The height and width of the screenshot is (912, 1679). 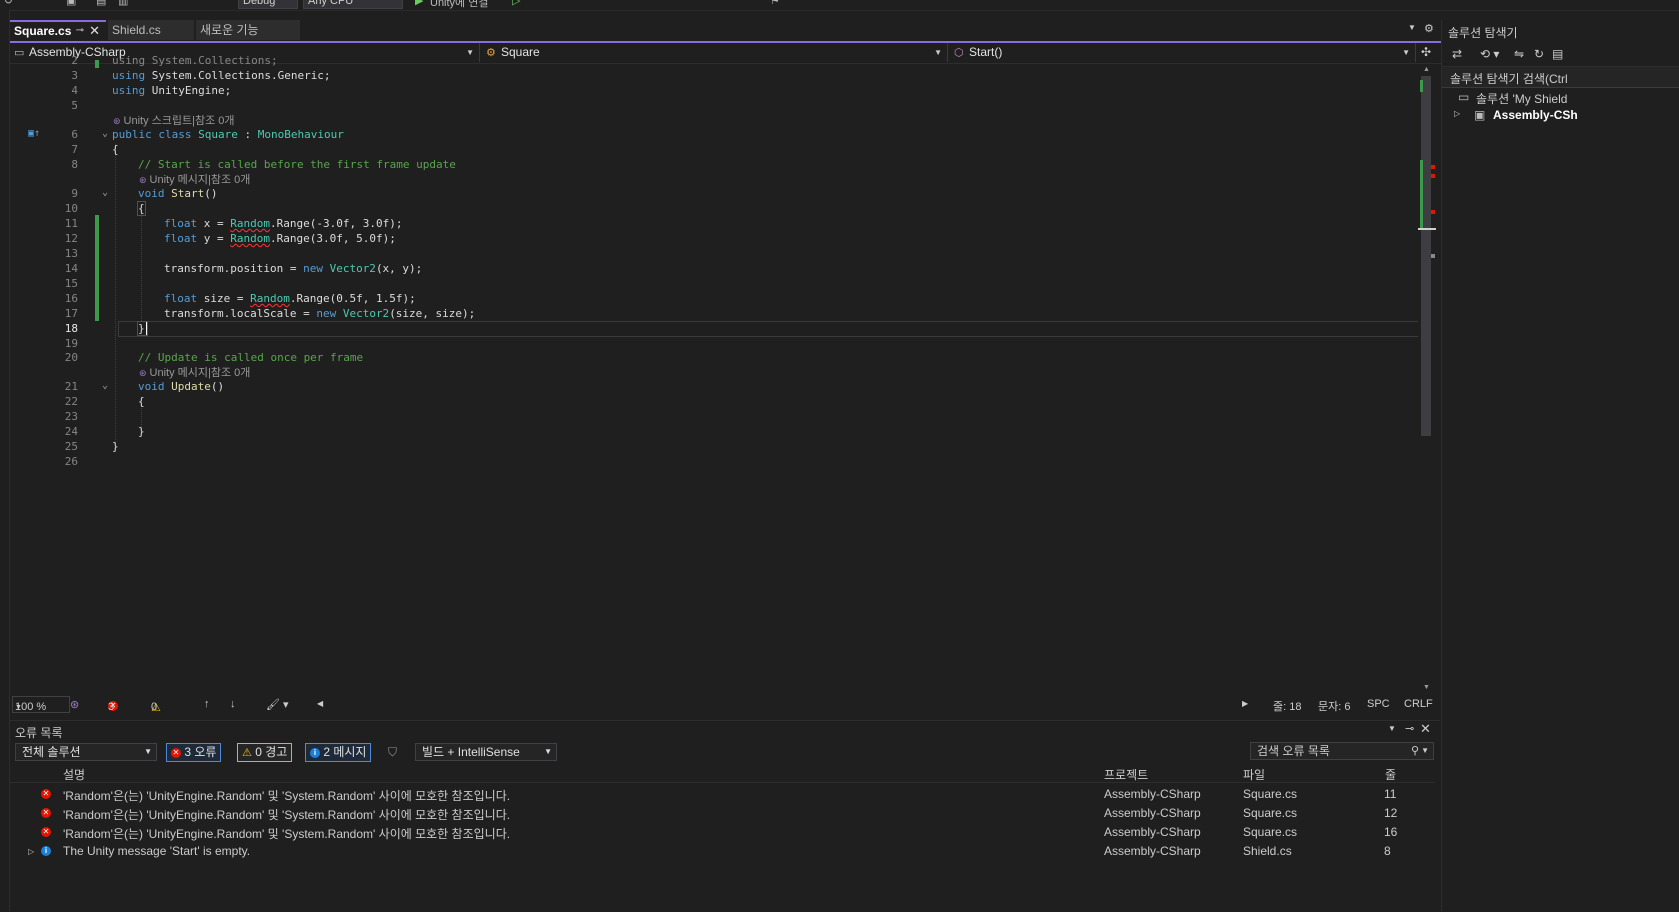 I want to click on new-item-icon: ▣, so click(x=71, y=4).